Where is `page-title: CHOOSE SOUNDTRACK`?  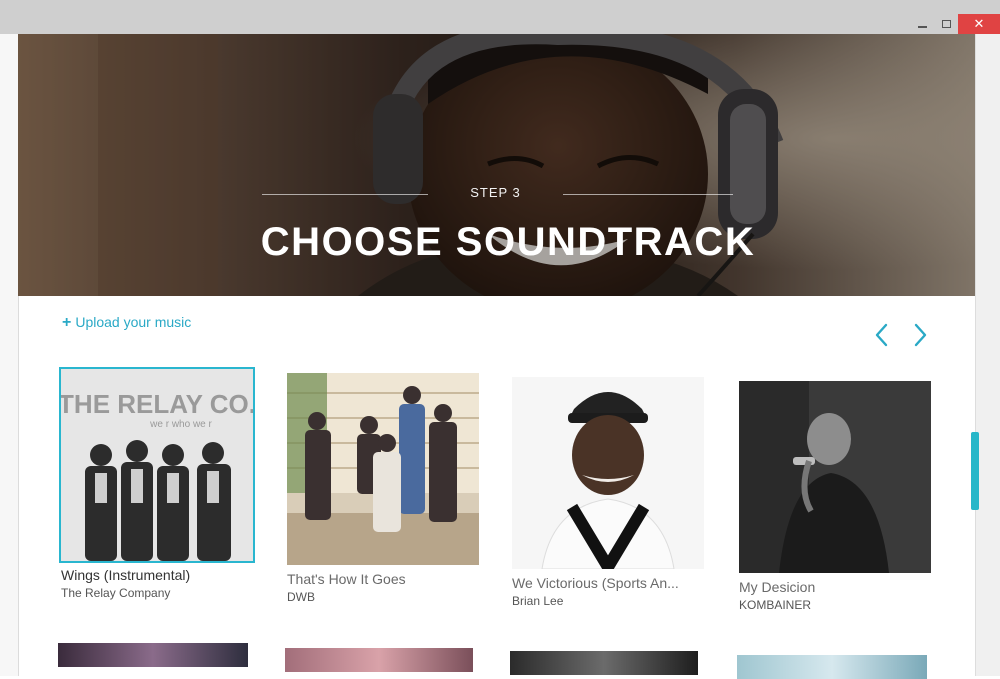
page-title: CHOOSE SOUNDTRACK is located at coordinates (508, 242).